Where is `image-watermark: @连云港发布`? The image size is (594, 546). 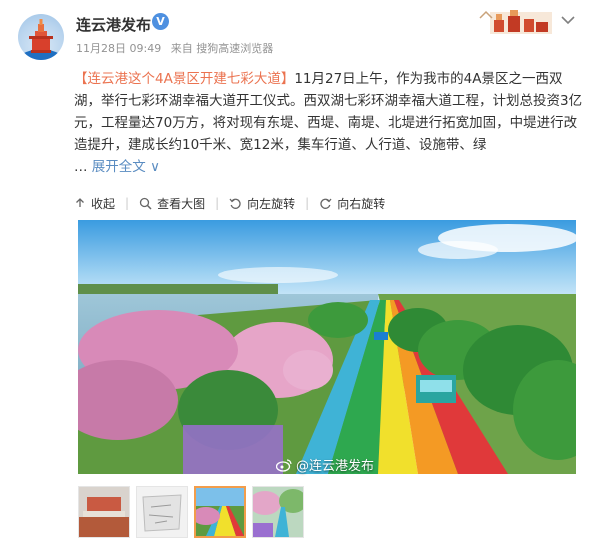 image-watermark: @连云港发布 is located at coordinates (325, 464).